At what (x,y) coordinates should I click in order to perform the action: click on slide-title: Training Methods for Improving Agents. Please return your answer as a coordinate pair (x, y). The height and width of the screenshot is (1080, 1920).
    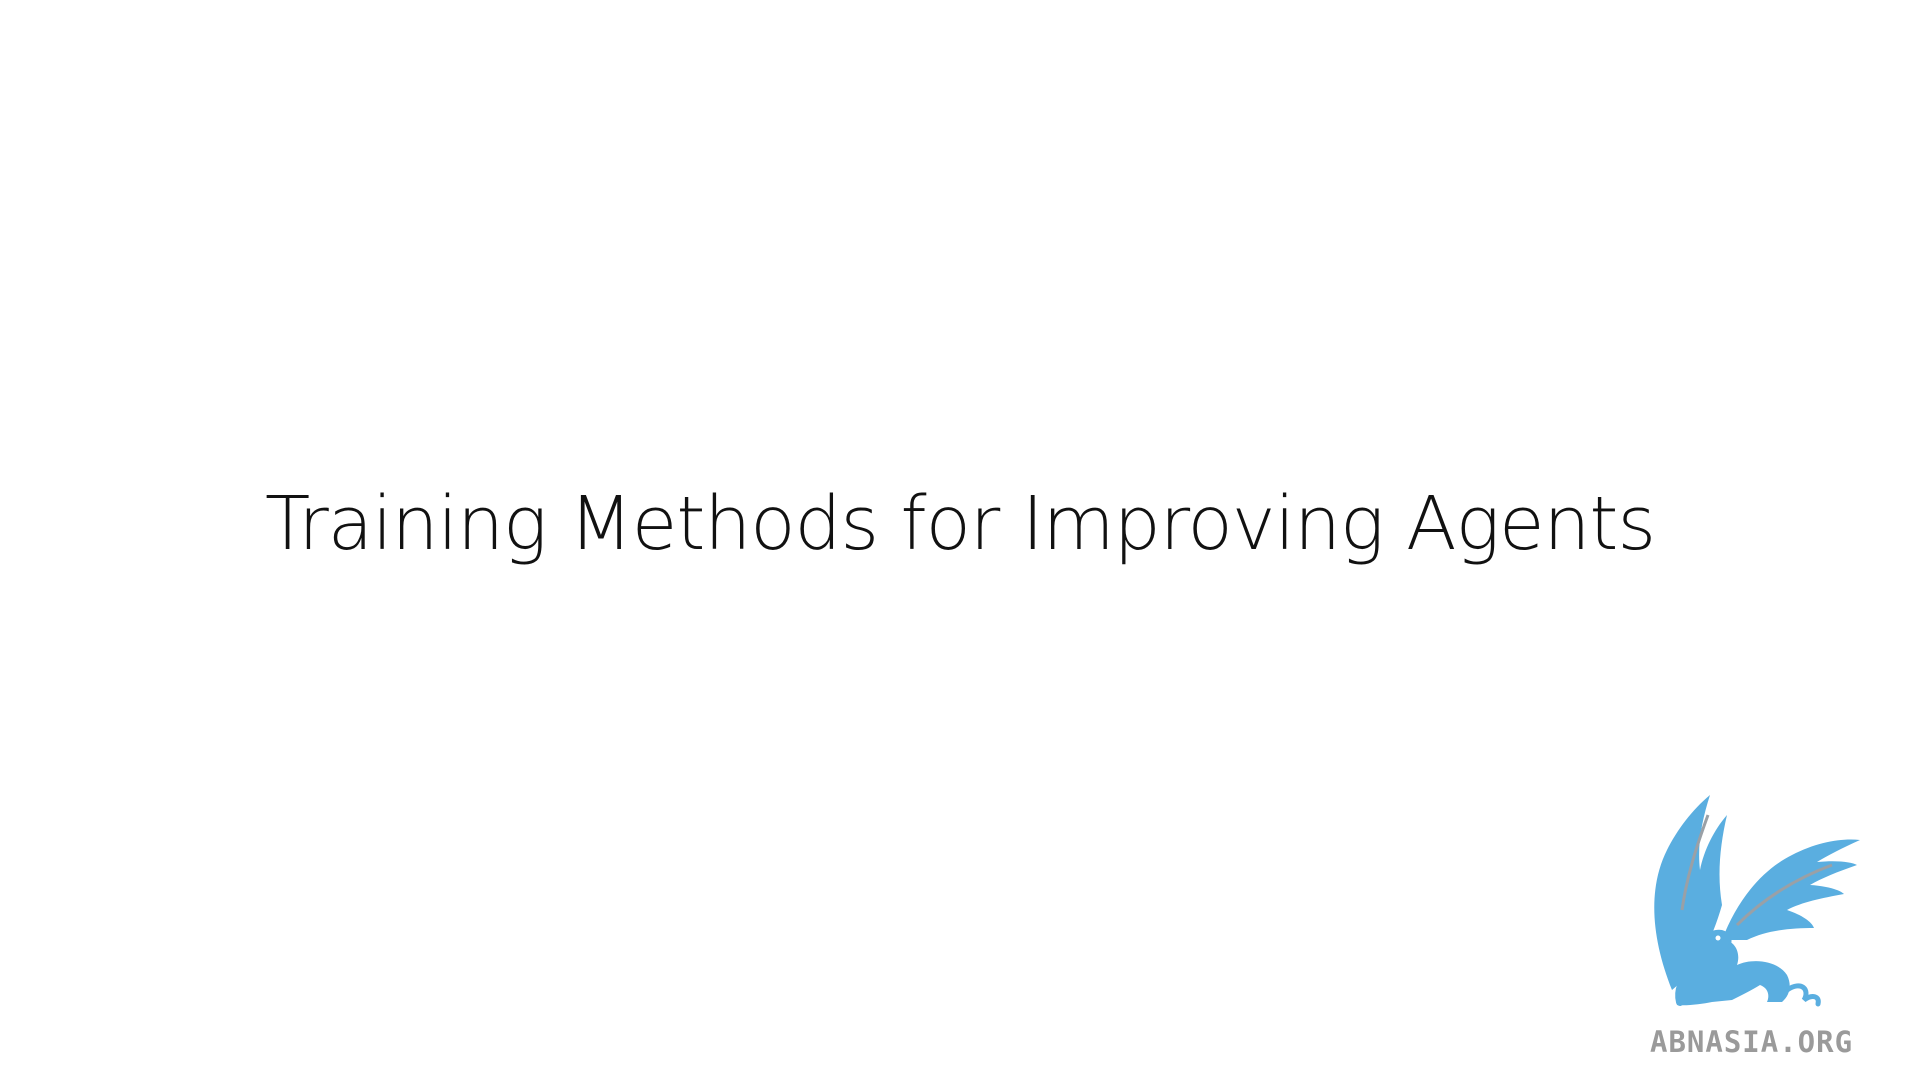
    Looking at the image, I should click on (960, 524).